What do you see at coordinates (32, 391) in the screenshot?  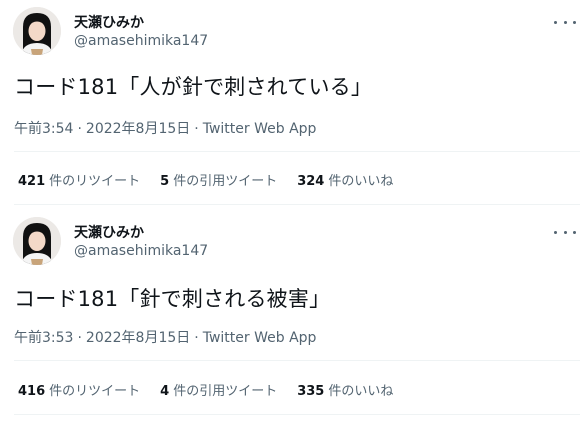 I see `retweets-count: 416` at bounding box center [32, 391].